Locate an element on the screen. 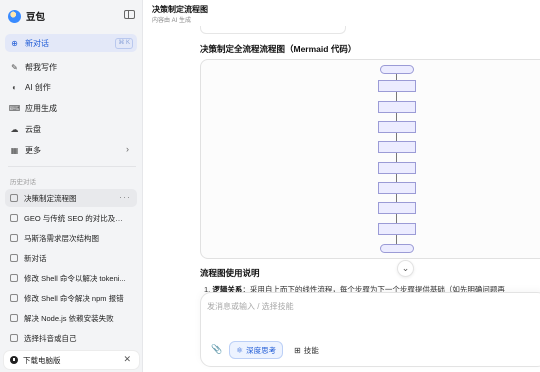 The height and width of the screenshot is (372, 540). history-item-label: 决策制定流程图 is located at coordinates (50, 198).